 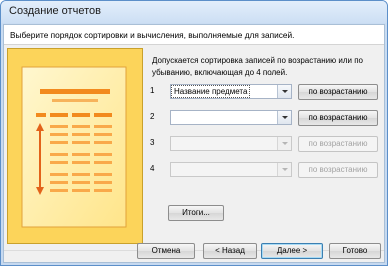 What do you see at coordinates (230, 251) in the screenshot?
I see `back-button: < Назад` at bounding box center [230, 251].